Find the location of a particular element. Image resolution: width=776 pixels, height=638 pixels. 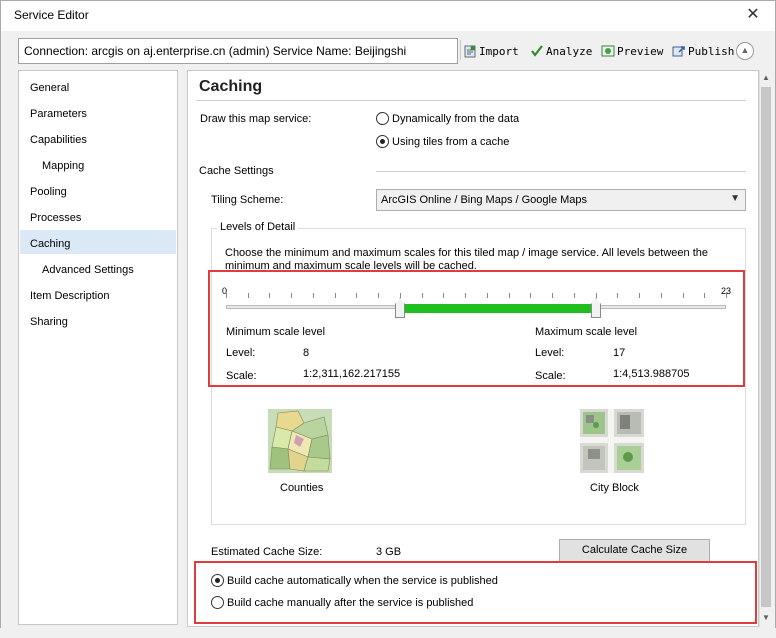

radio-tiles-circle is located at coordinates (382, 141).